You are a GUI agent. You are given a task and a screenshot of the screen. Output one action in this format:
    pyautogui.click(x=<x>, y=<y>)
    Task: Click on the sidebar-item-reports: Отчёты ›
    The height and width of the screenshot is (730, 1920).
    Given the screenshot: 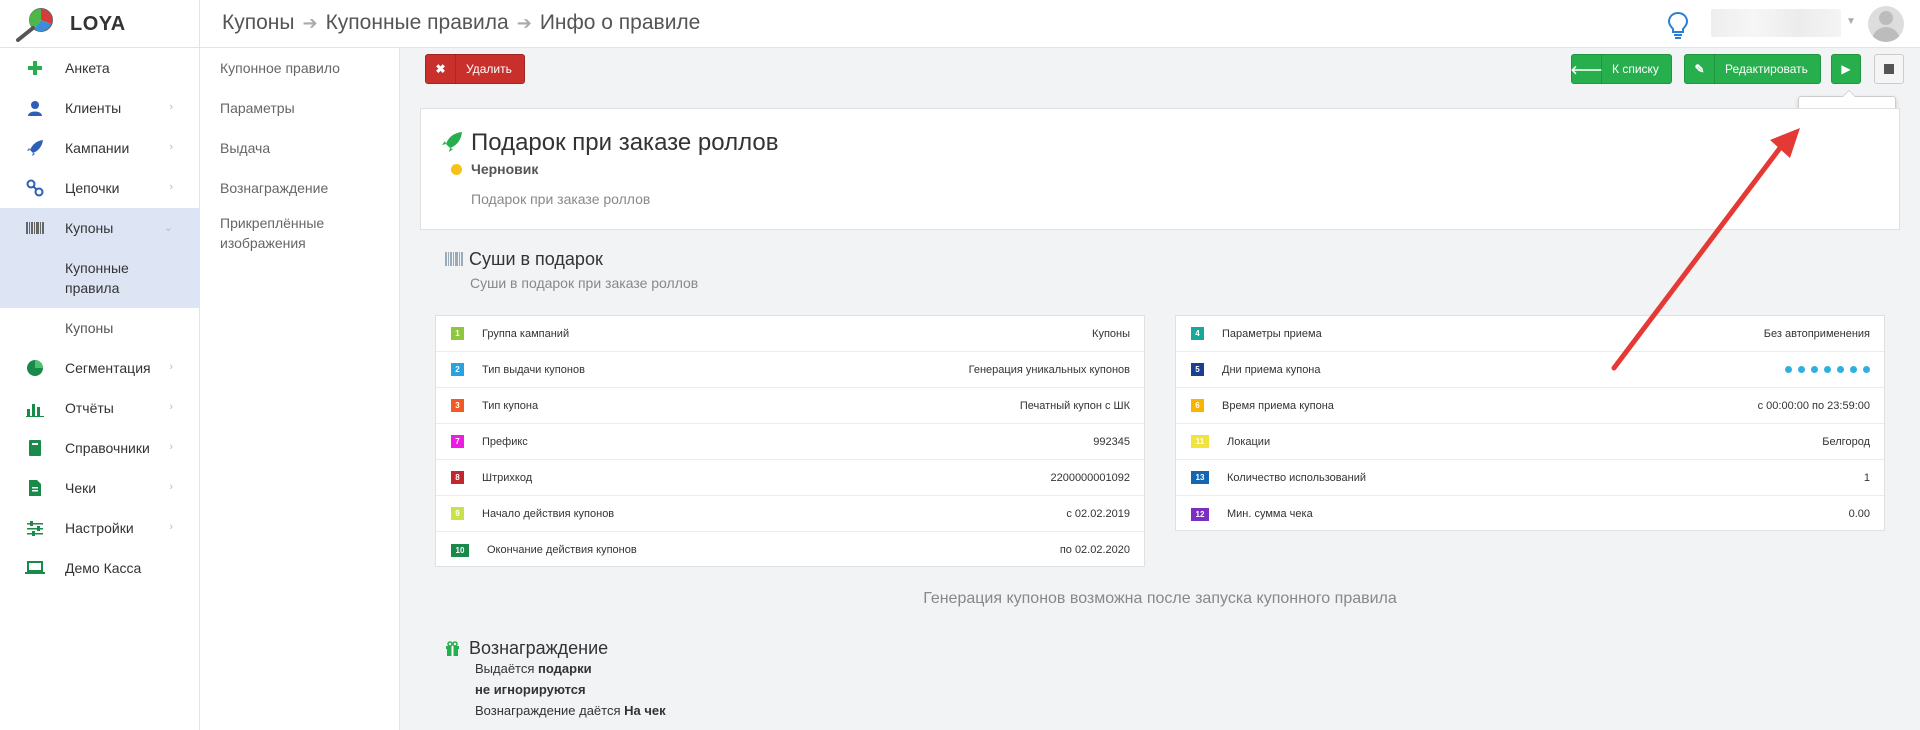 What is the action you would take?
    pyautogui.click(x=99, y=408)
    